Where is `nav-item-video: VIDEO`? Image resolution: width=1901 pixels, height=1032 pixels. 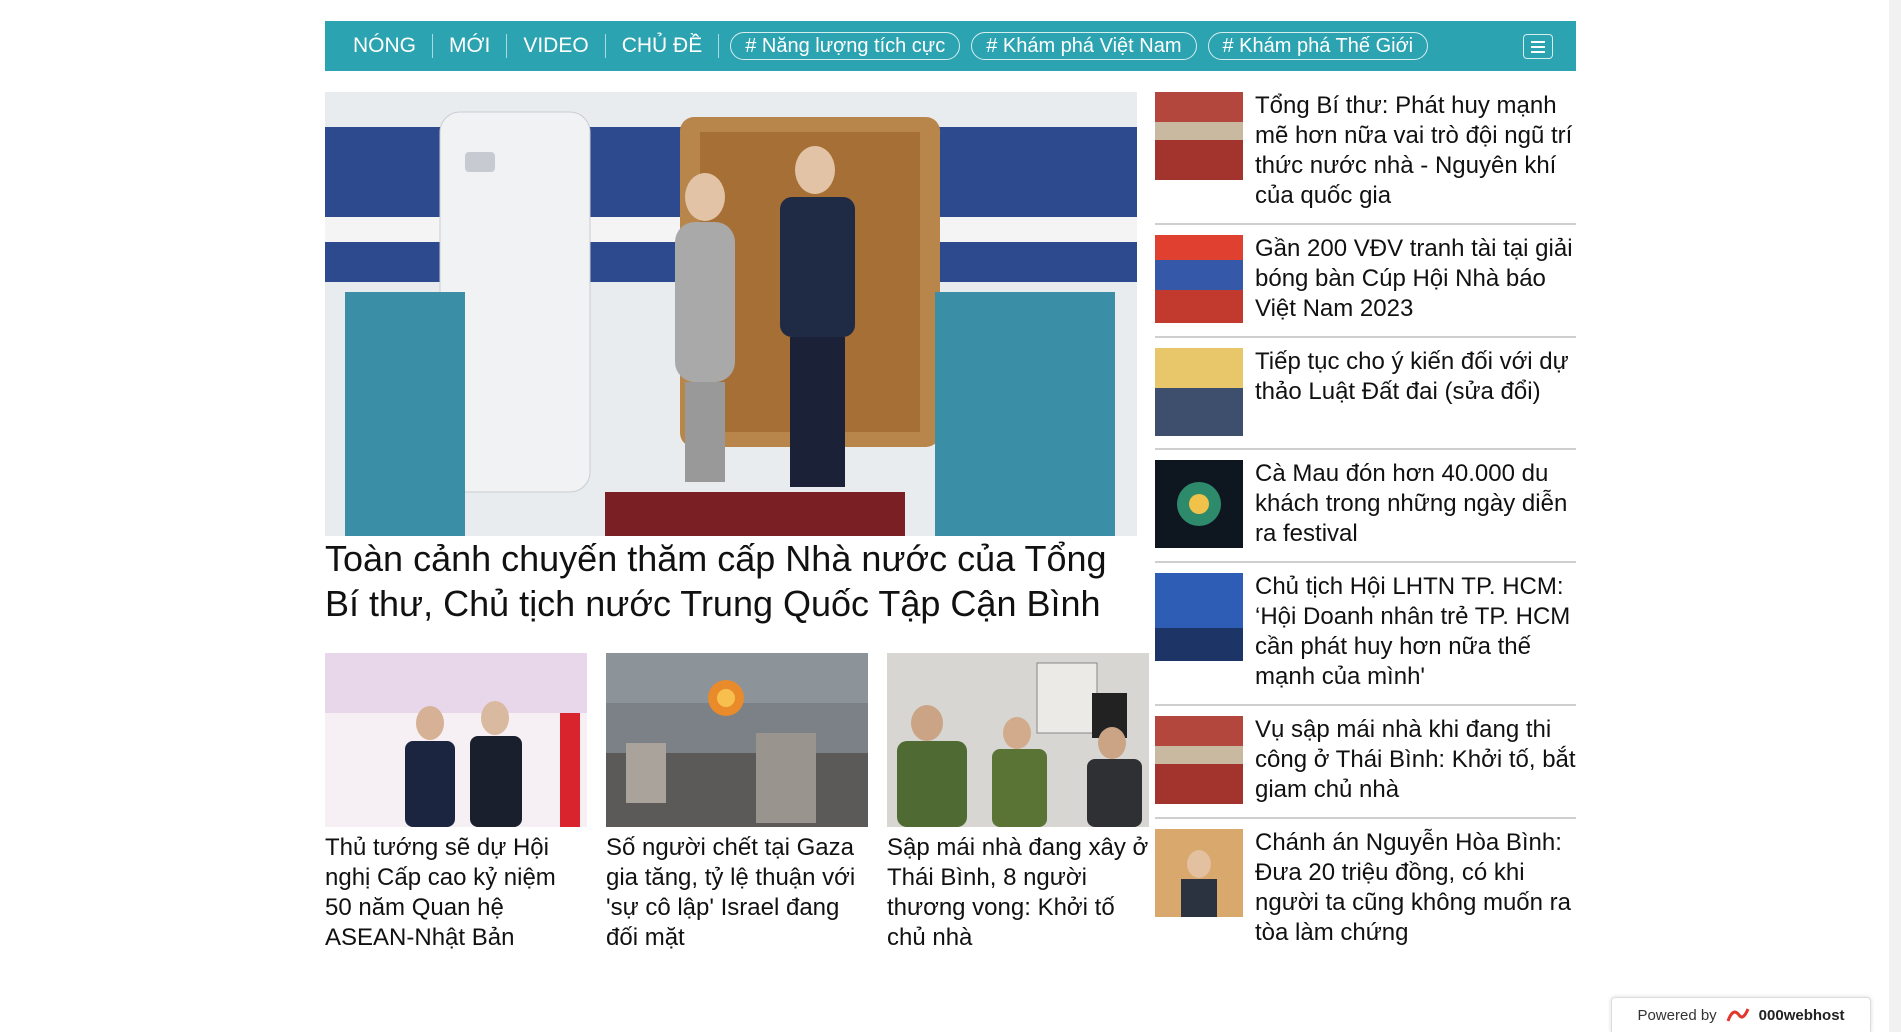 nav-item-video: VIDEO is located at coordinates (555, 46).